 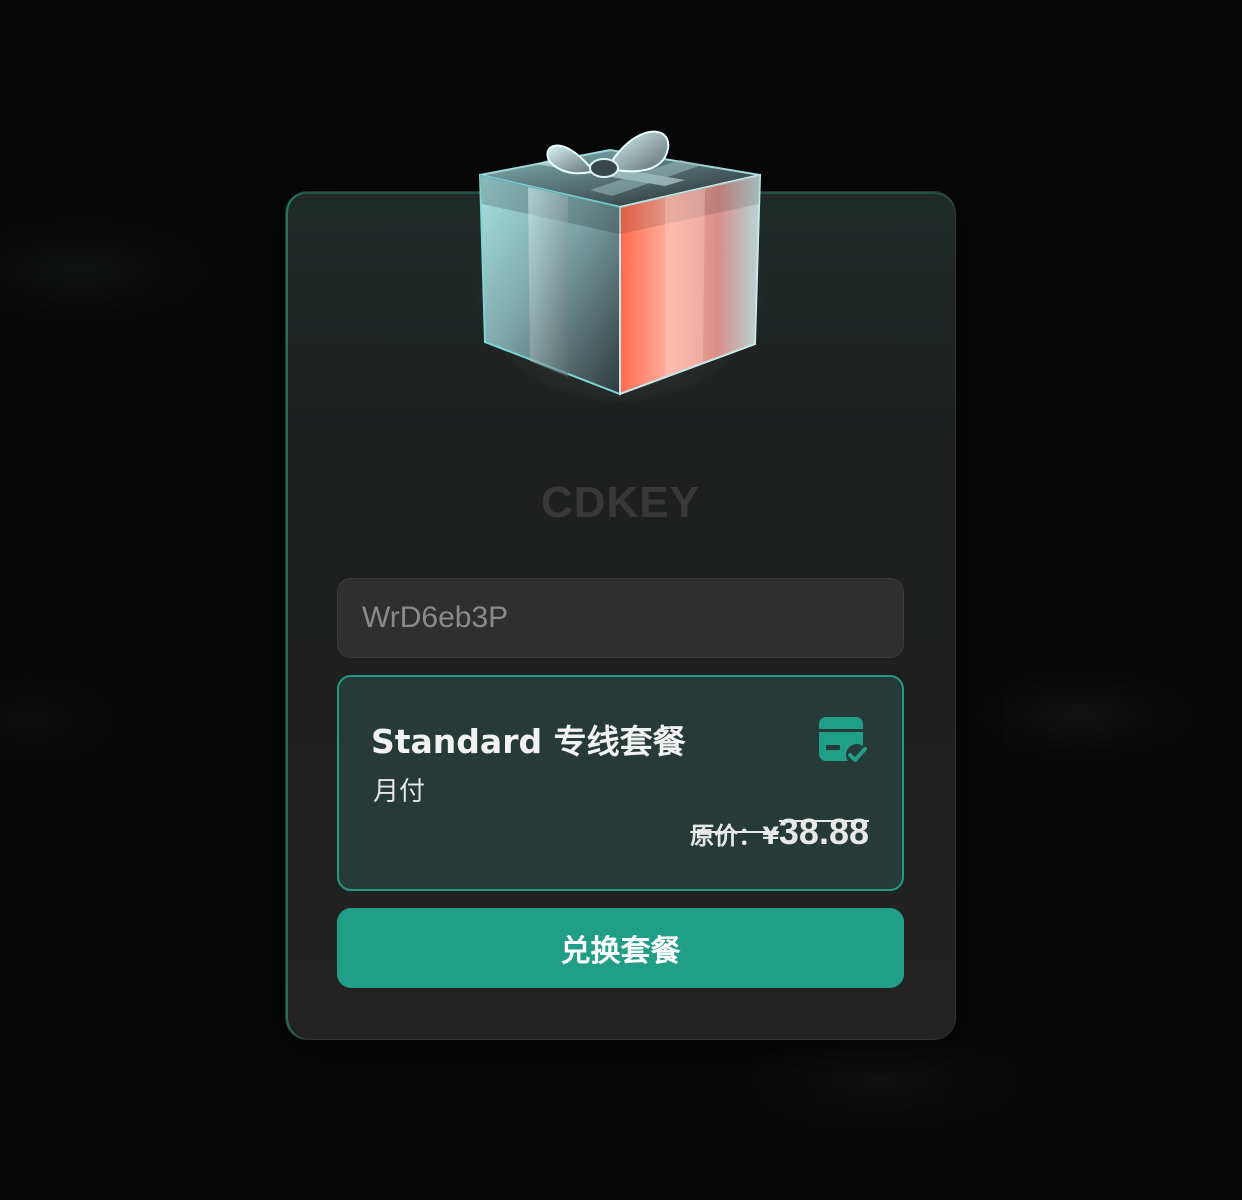 I want to click on page-title: CDKEY, so click(x=620, y=502).